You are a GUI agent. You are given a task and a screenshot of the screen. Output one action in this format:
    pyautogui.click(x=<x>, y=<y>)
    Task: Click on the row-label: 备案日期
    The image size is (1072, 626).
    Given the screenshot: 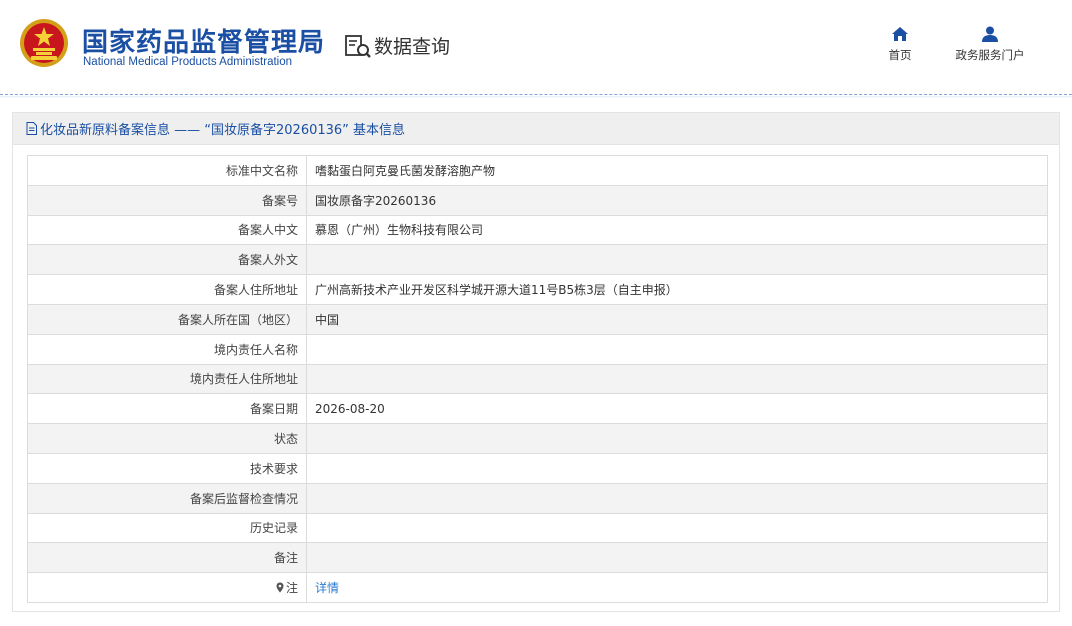 What is the action you would take?
    pyautogui.click(x=167, y=409)
    